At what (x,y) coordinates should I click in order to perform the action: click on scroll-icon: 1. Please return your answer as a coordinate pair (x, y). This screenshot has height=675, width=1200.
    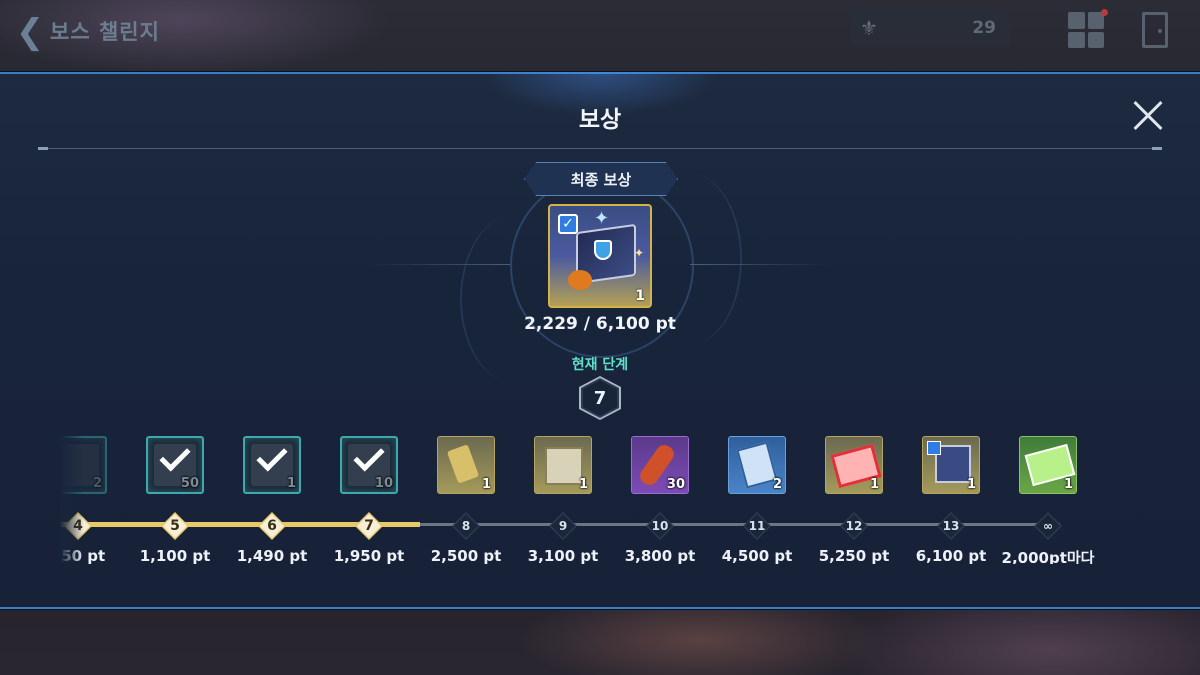
    Looking at the image, I should click on (466, 465).